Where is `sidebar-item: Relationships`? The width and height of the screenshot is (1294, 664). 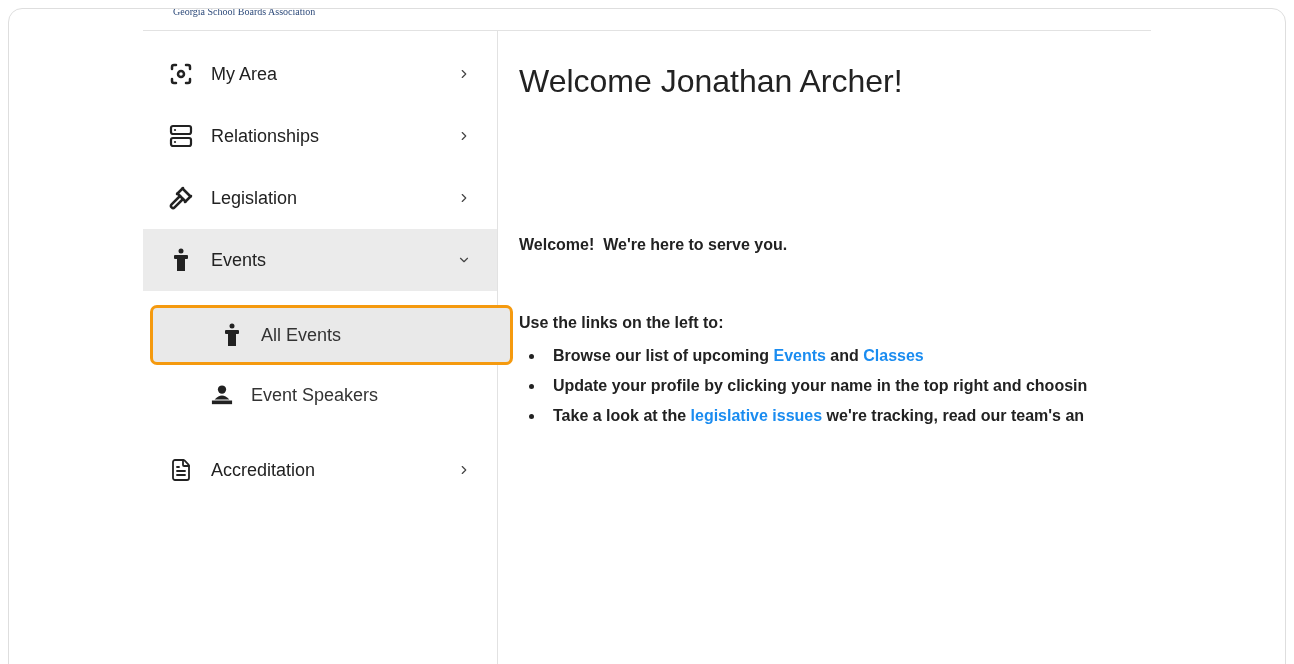 sidebar-item: Relationships is located at coordinates (320, 136).